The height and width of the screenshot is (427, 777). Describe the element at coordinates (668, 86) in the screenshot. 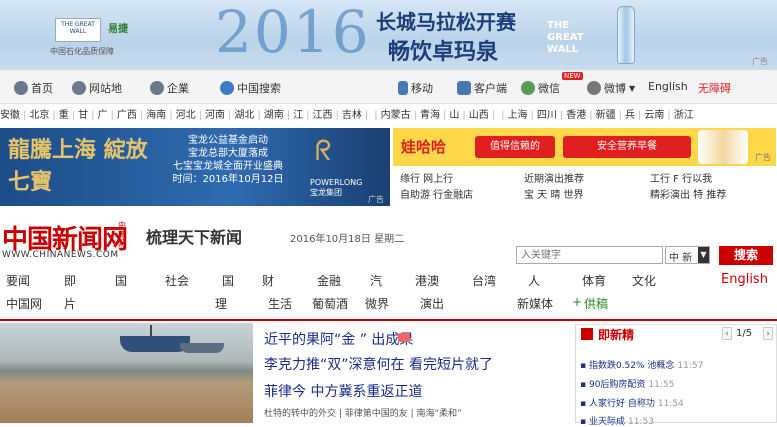

I see `nav-english: English` at that location.